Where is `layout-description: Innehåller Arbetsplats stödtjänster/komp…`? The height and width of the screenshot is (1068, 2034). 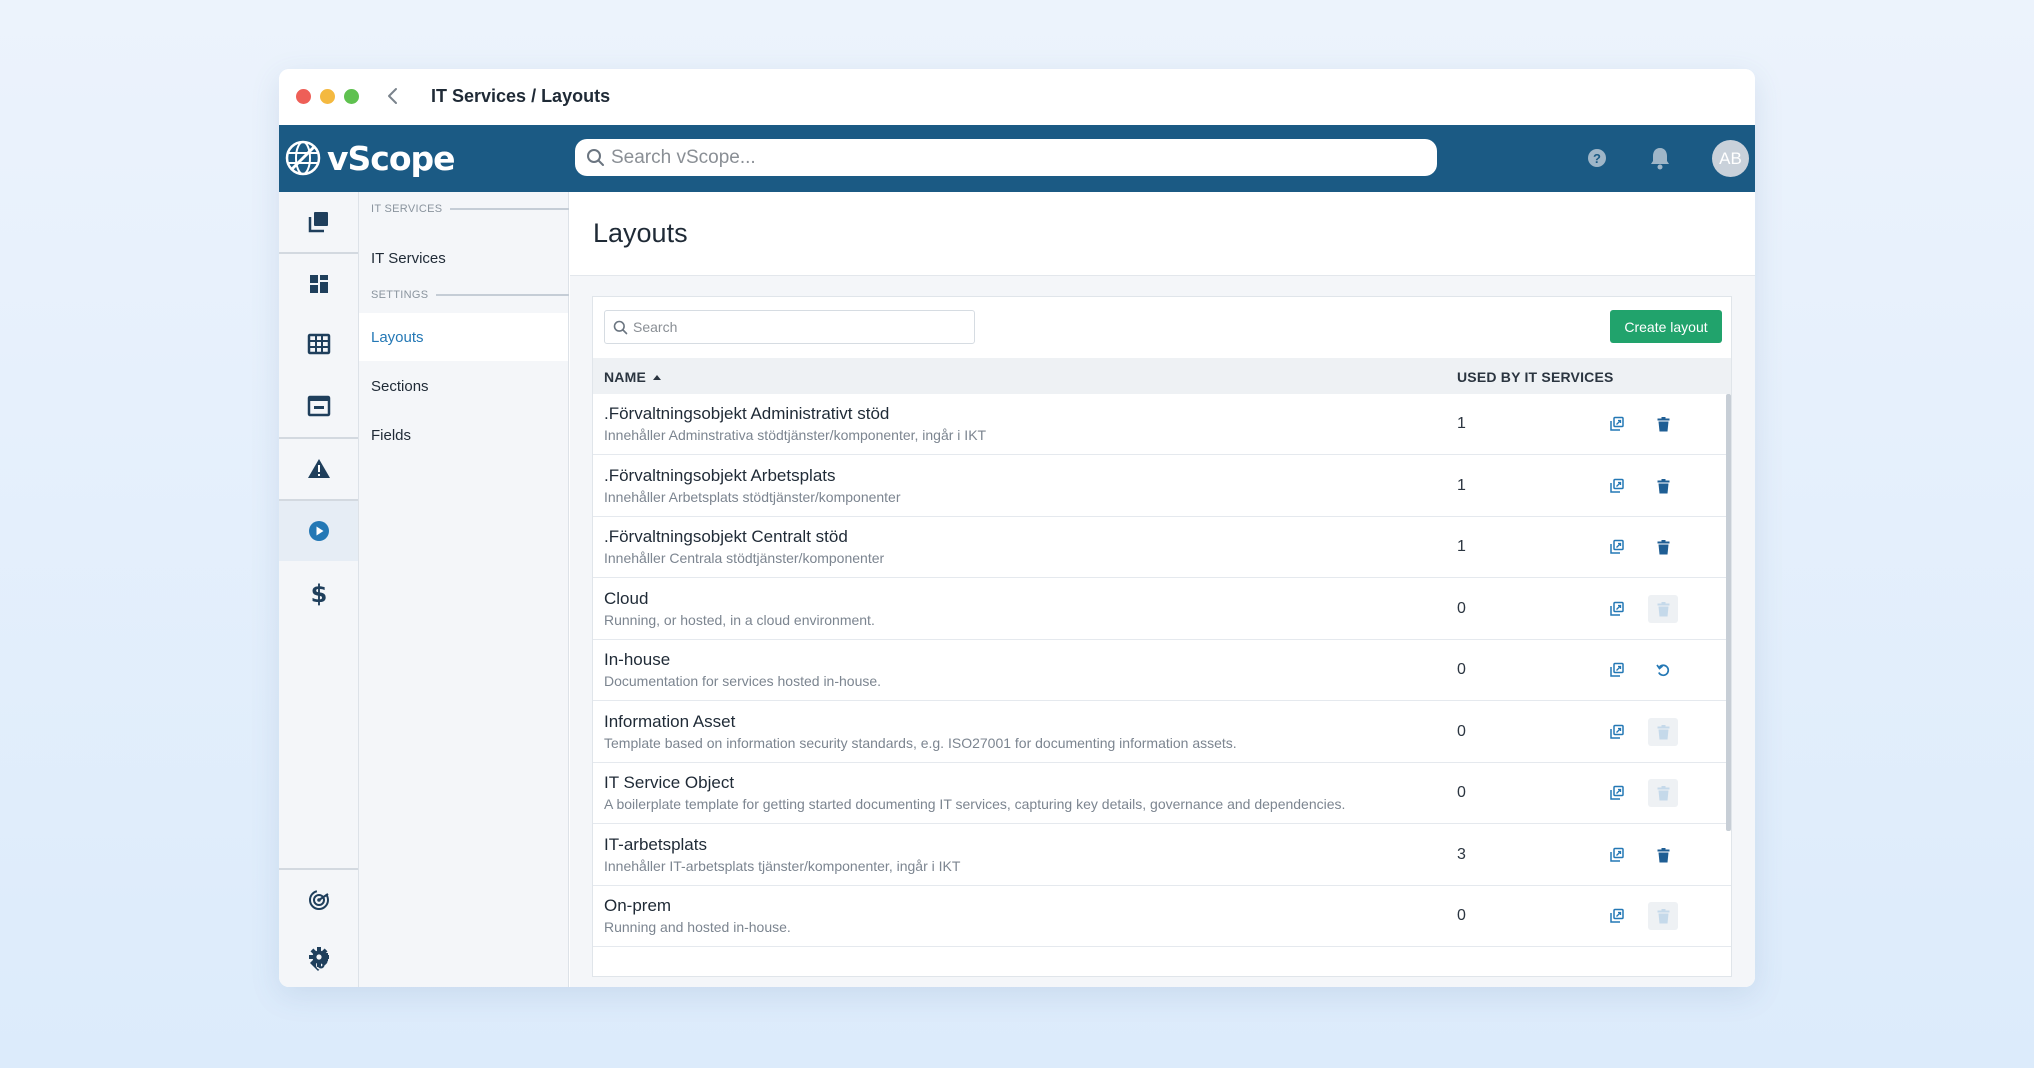 layout-description: Innehåller Arbetsplats stödtjänster/komp… is located at coordinates (752, 497).